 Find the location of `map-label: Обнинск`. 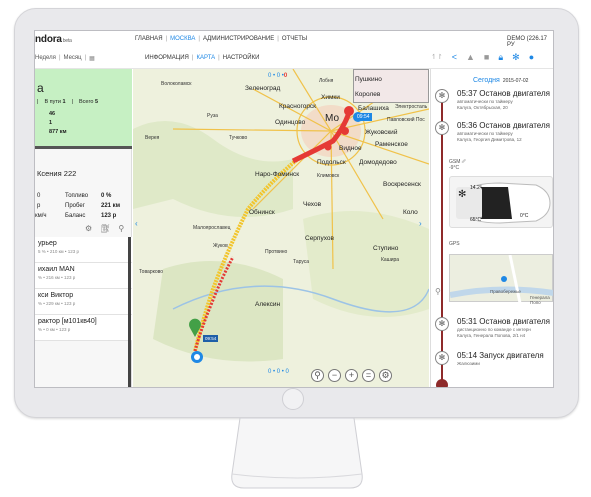

map-label: Обнинск is located at coordinates (262, 212).